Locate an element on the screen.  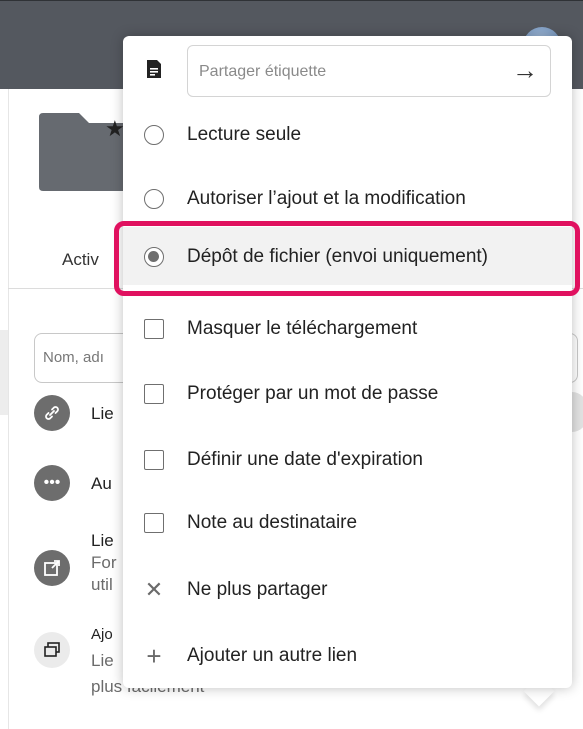
option-unshare: ✕ Ne plus partager is located at coordinates (347, 590).